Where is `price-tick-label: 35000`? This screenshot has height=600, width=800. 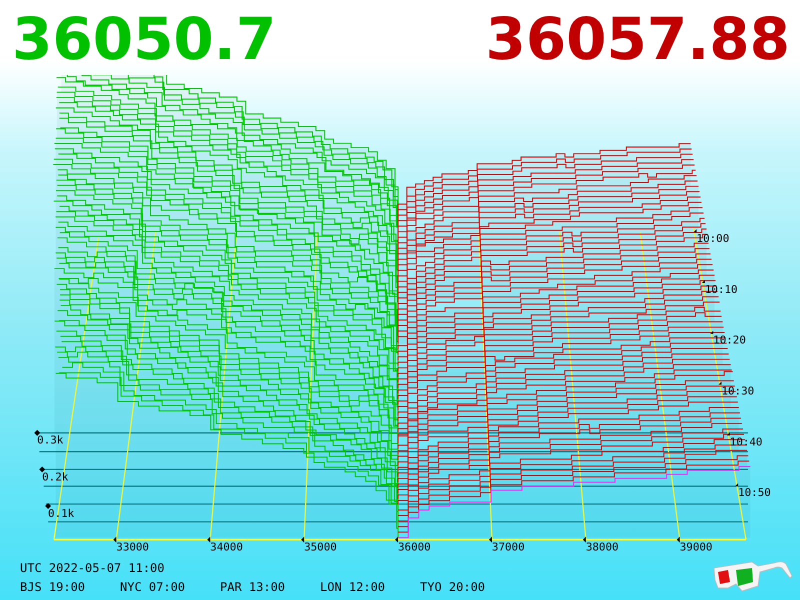
price-tick-label: 35000 is located at coordinates (320, 547).